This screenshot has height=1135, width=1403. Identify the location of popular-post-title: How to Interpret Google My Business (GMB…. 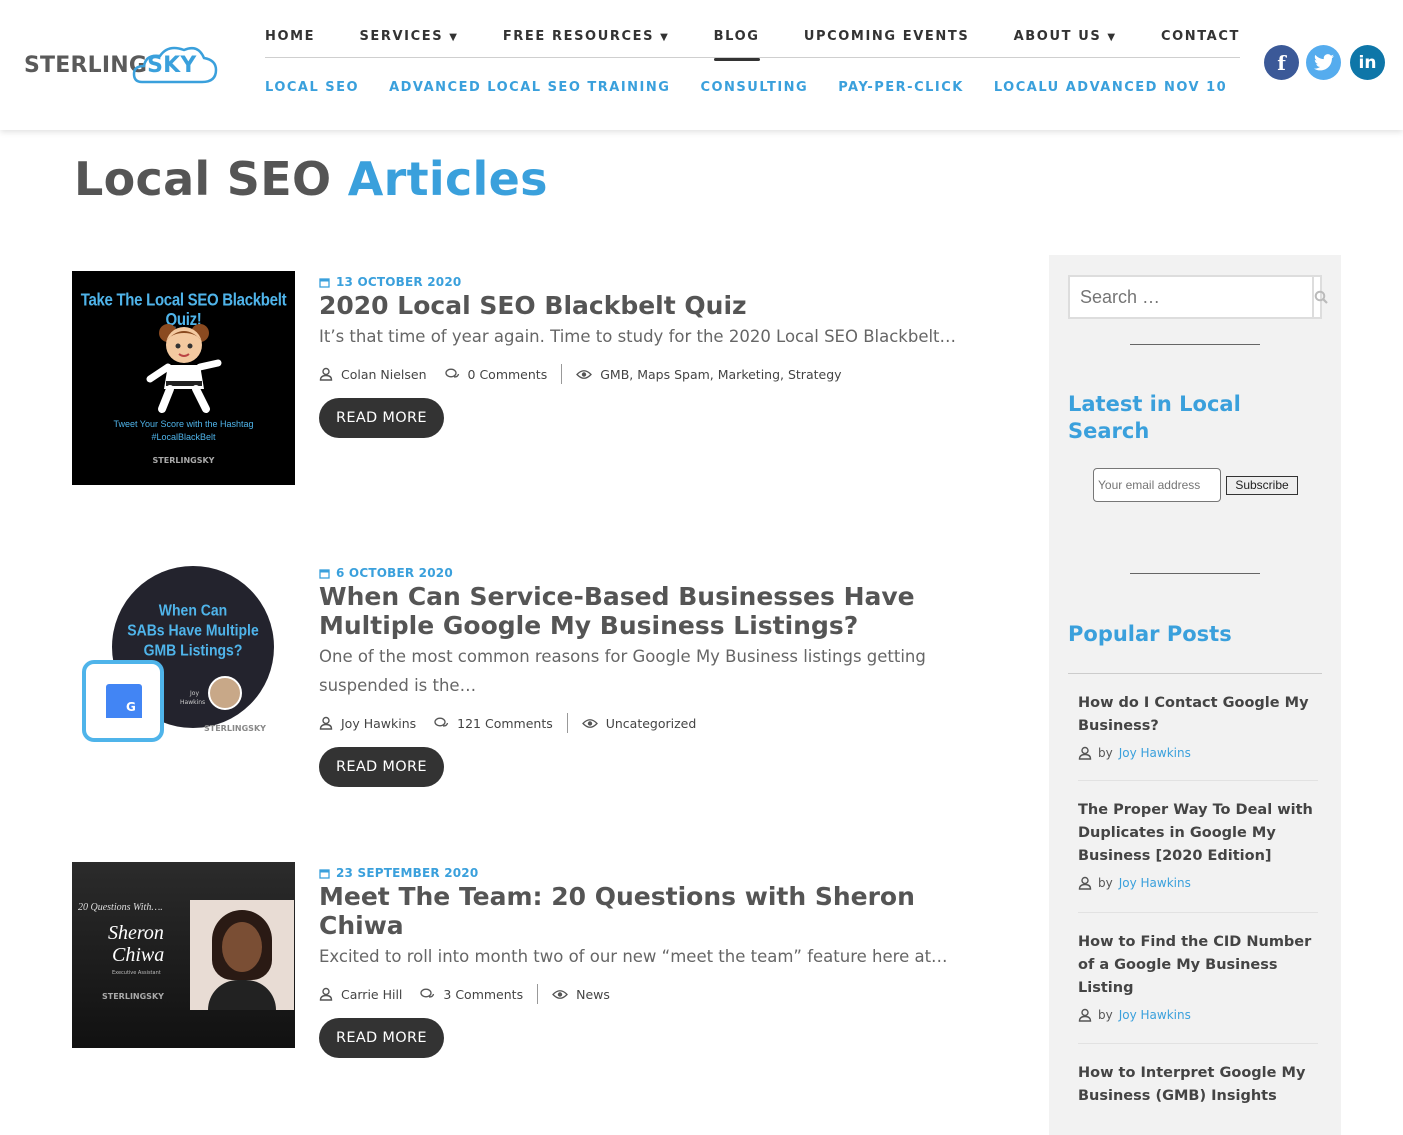
(1198, 1085).